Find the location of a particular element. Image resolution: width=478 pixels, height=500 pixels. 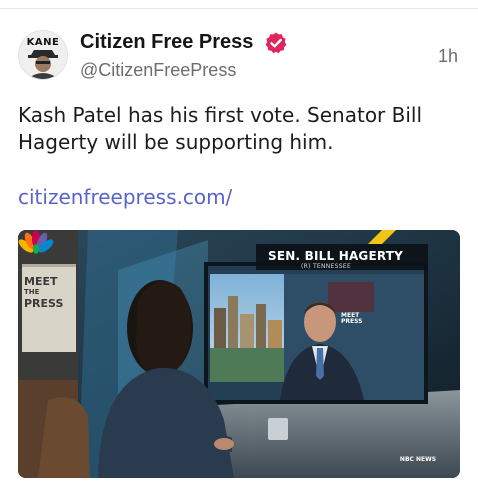

user-handle: @CitizenFreePress is located at coordinates (158, 70).